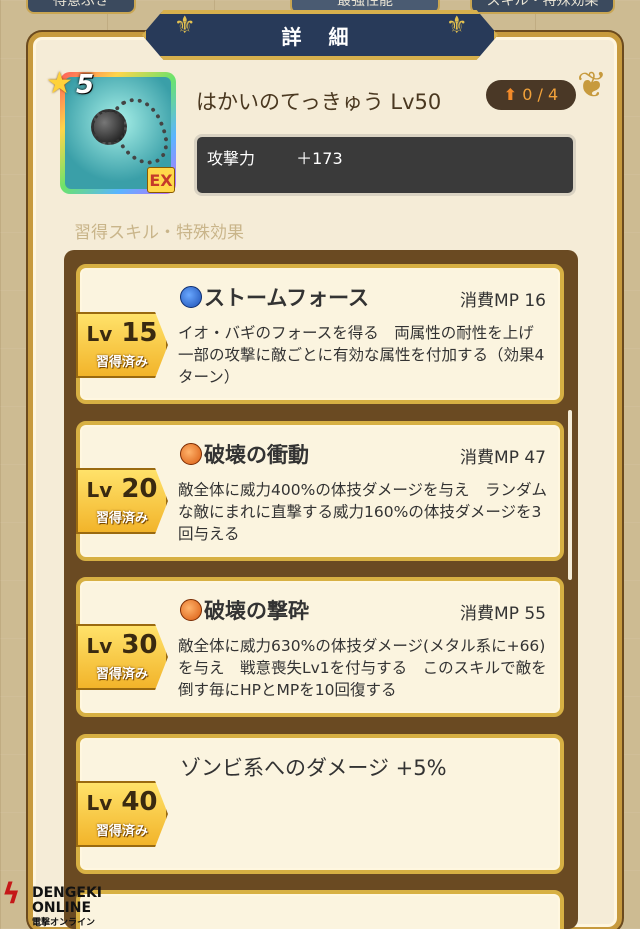  What do you see at coordinates (139, 645) in the screenshot?
I see `level-value: 30` at bounding box center [139, 645].